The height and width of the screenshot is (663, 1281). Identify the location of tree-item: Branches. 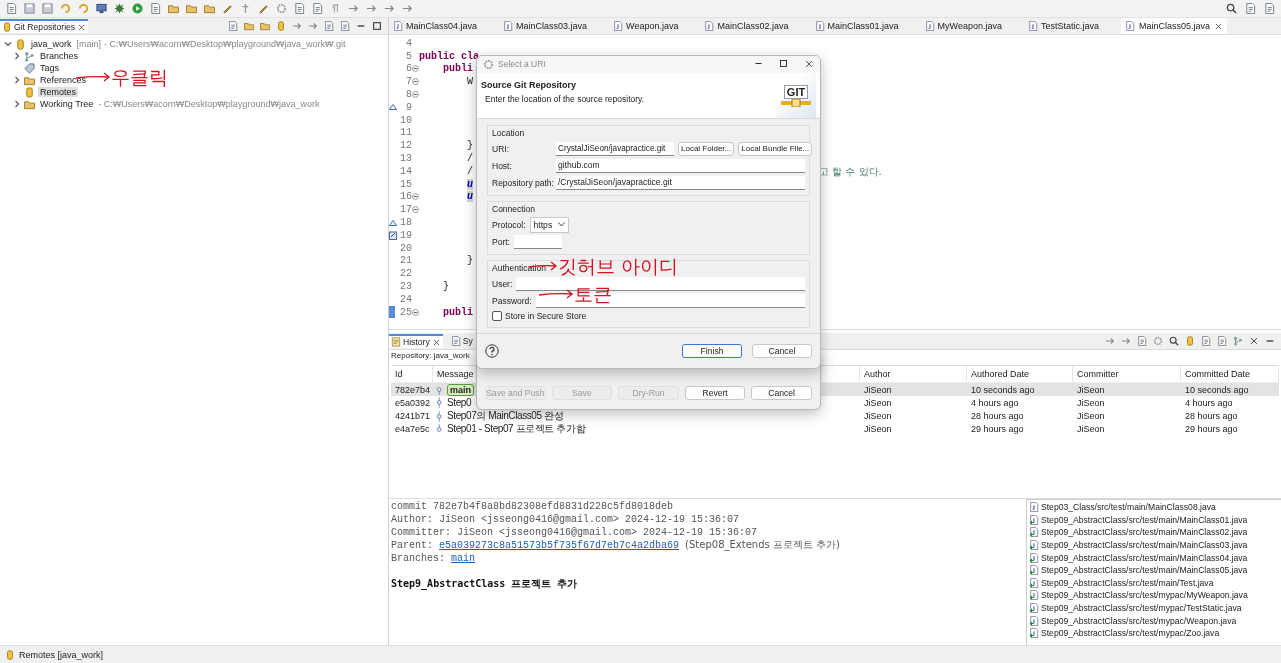
(59, 56).